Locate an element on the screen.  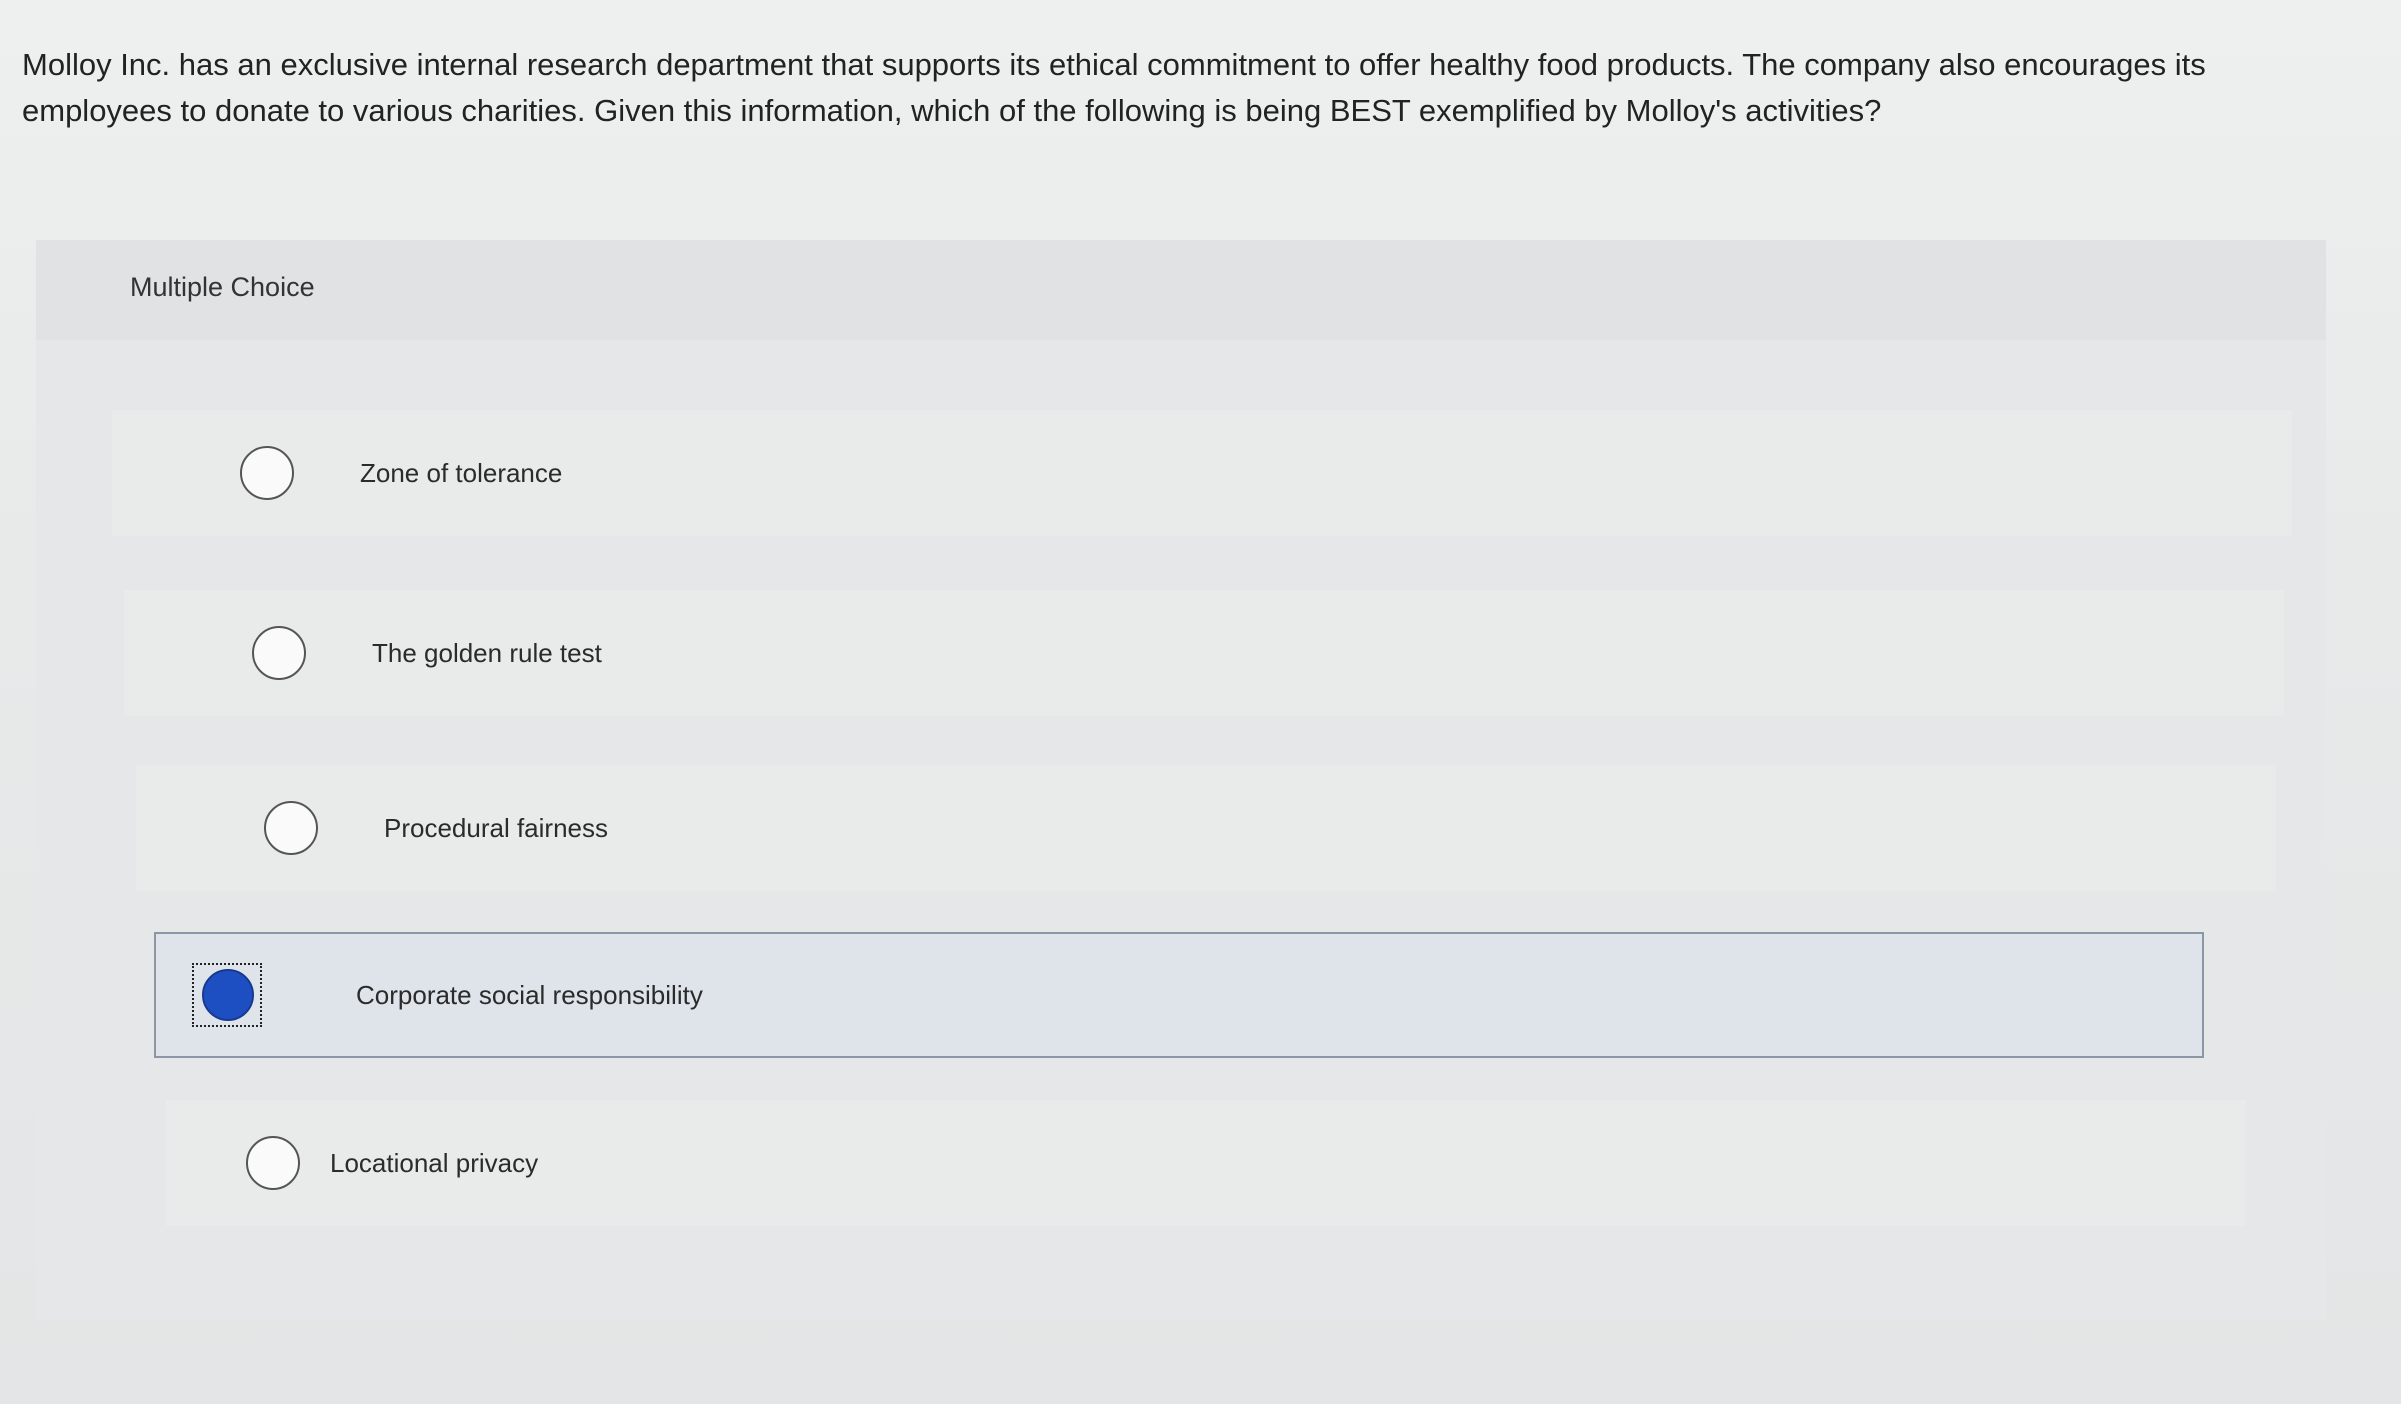
radio-button-focused is located at coordinates (227, 995).